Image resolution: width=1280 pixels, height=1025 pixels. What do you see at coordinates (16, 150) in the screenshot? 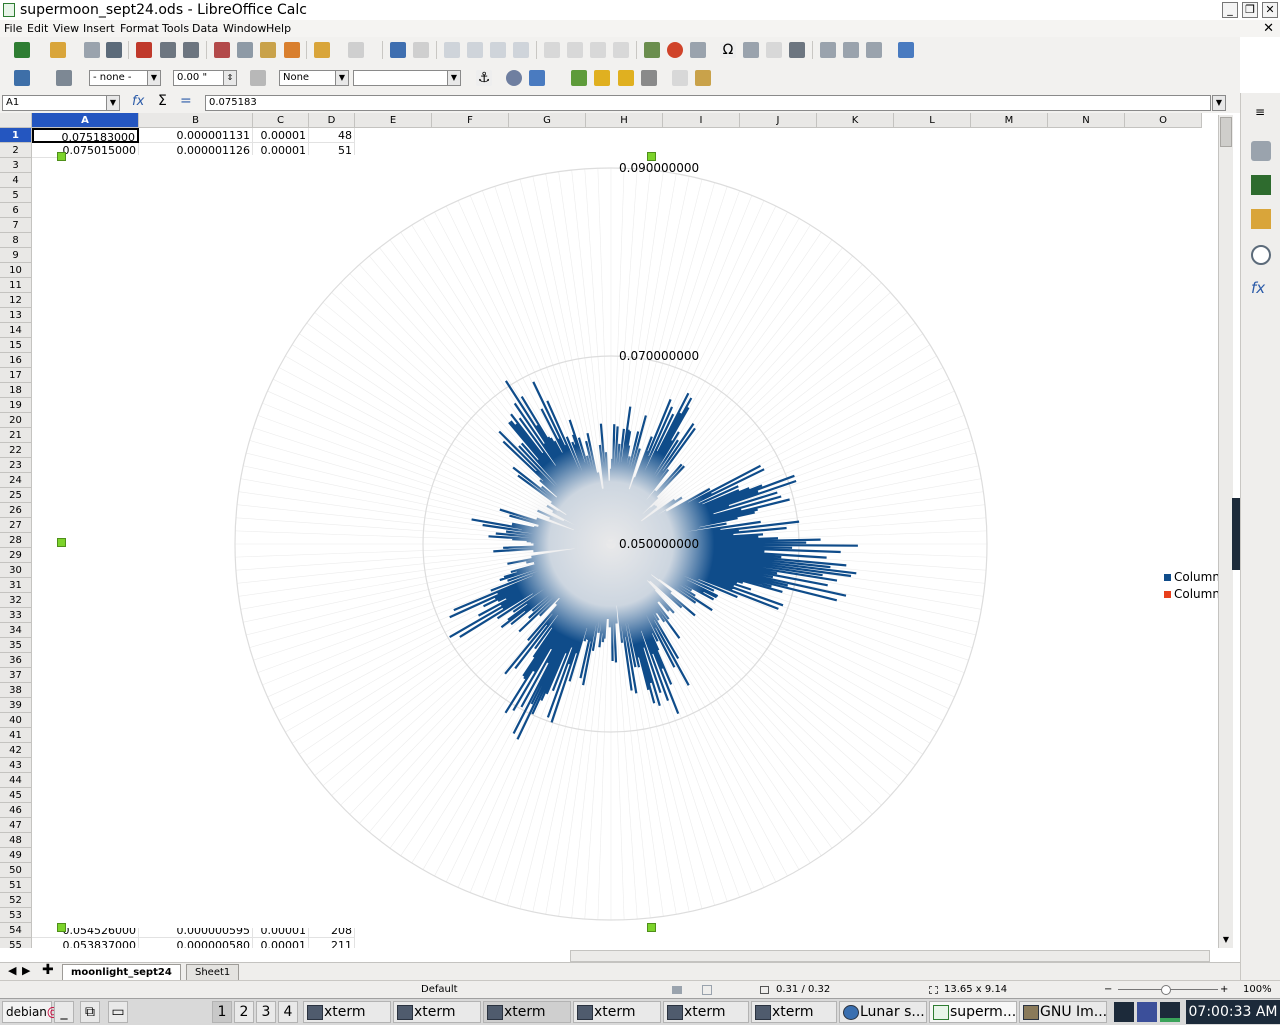
I see `row-header: 2` at bounding box center [16, 150].